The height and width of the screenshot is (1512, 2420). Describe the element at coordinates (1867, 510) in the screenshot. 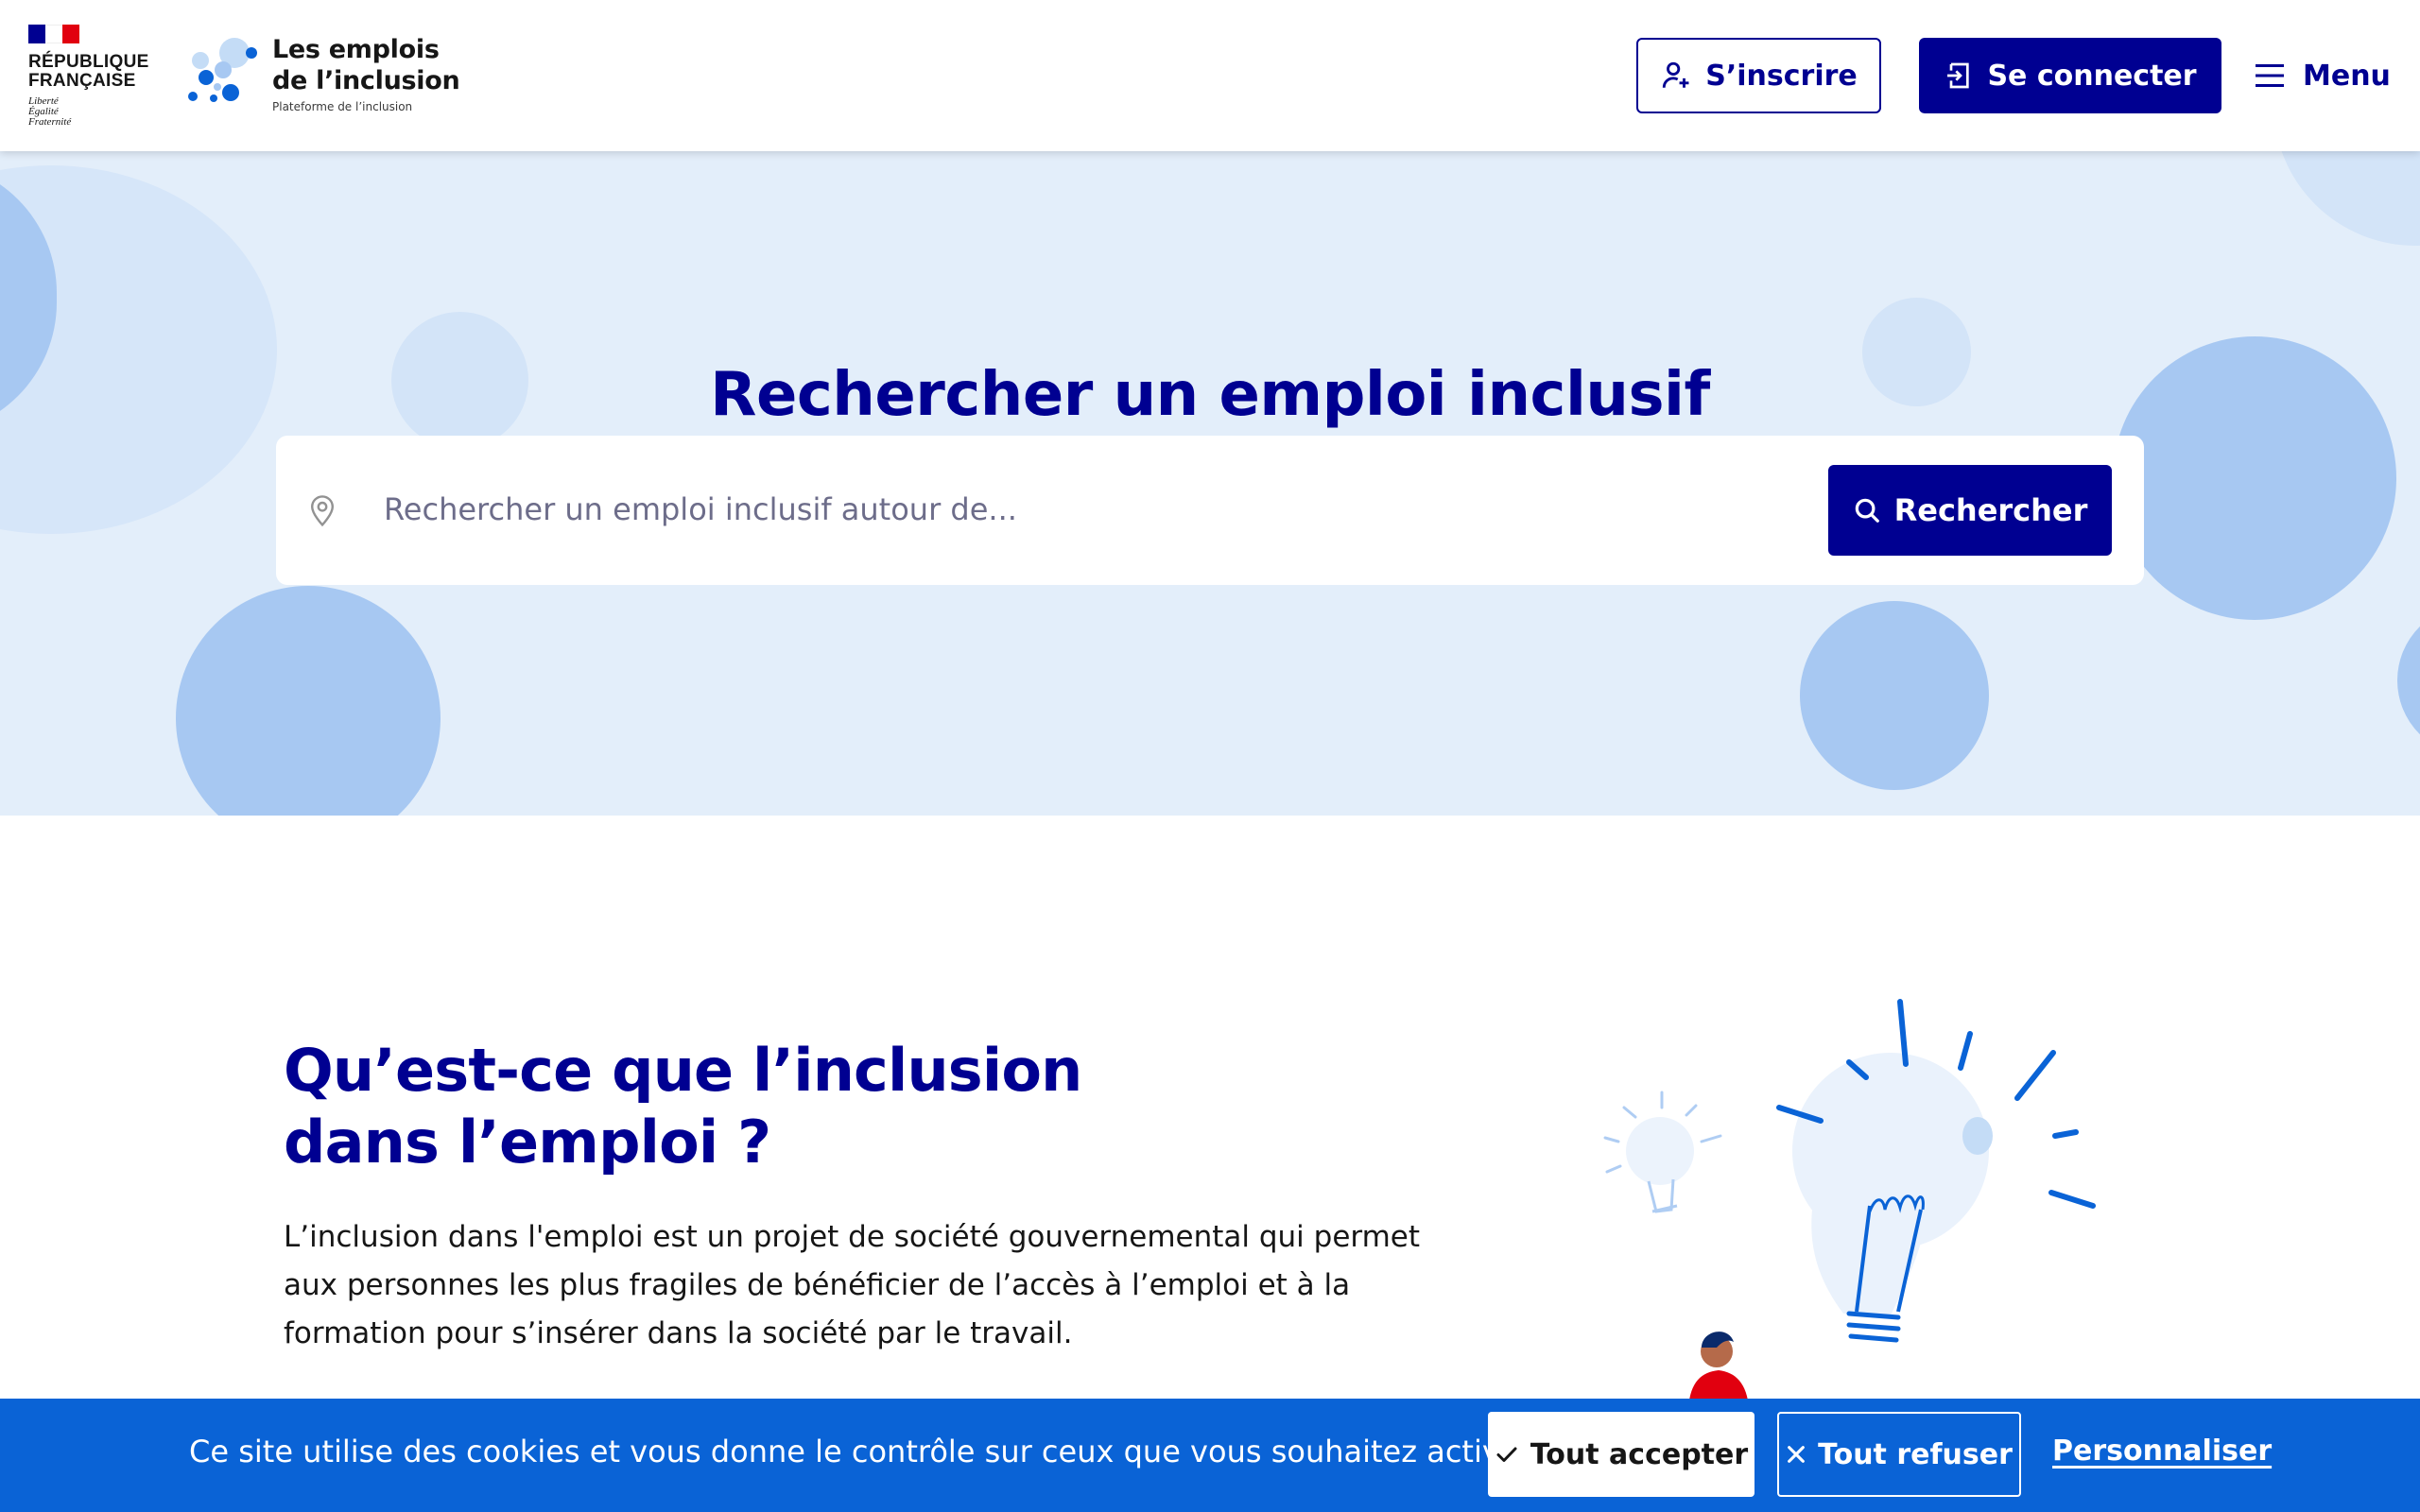

I see `search-icon` at that location.